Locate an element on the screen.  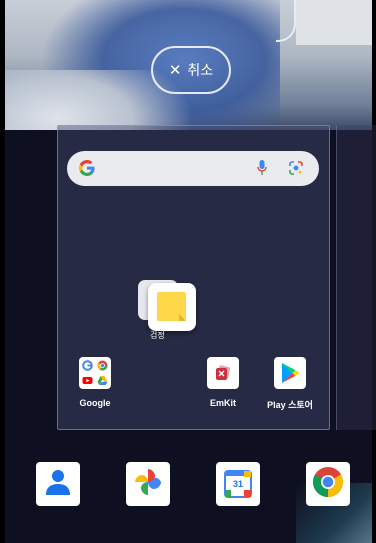
google-folder: Google is located at coordinates (95, 382).